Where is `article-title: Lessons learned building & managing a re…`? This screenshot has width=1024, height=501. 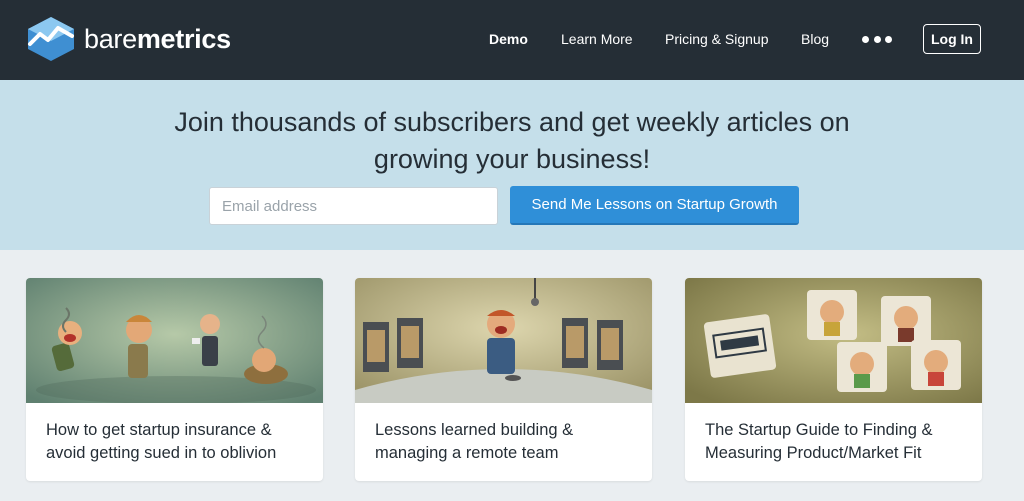 article-title: Lessons learned building & managing a re… is located at coordinates (506, 442).